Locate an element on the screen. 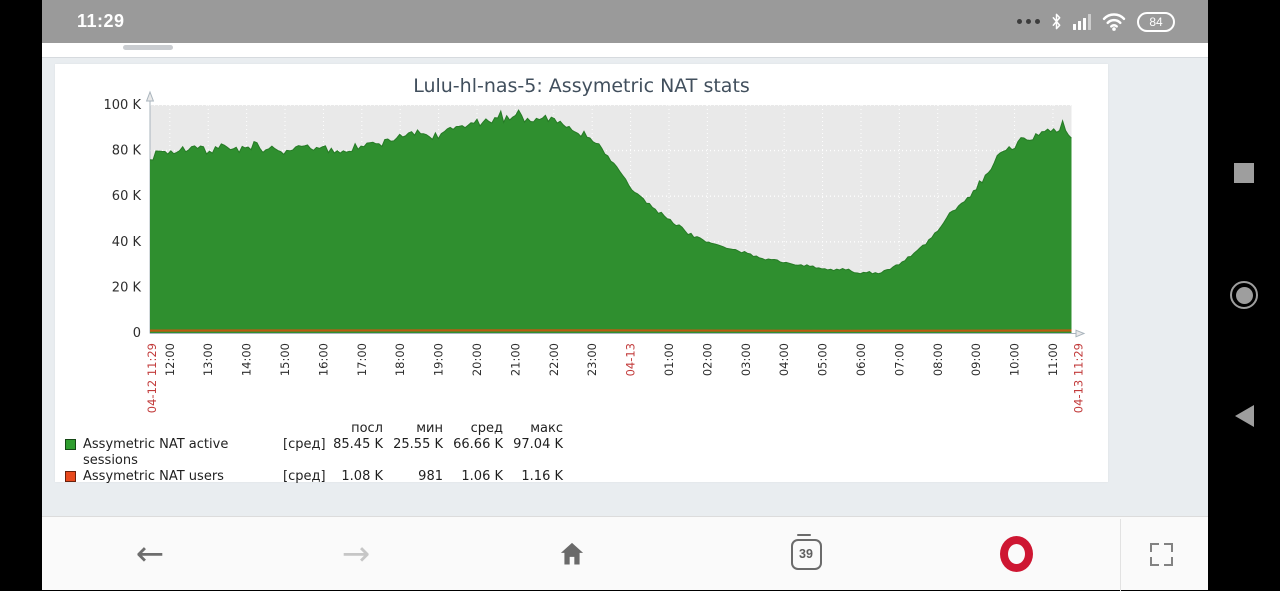 The image size is (1280, 591). legend-stat-value: 66.66 K is located at coordinates (473, 453).